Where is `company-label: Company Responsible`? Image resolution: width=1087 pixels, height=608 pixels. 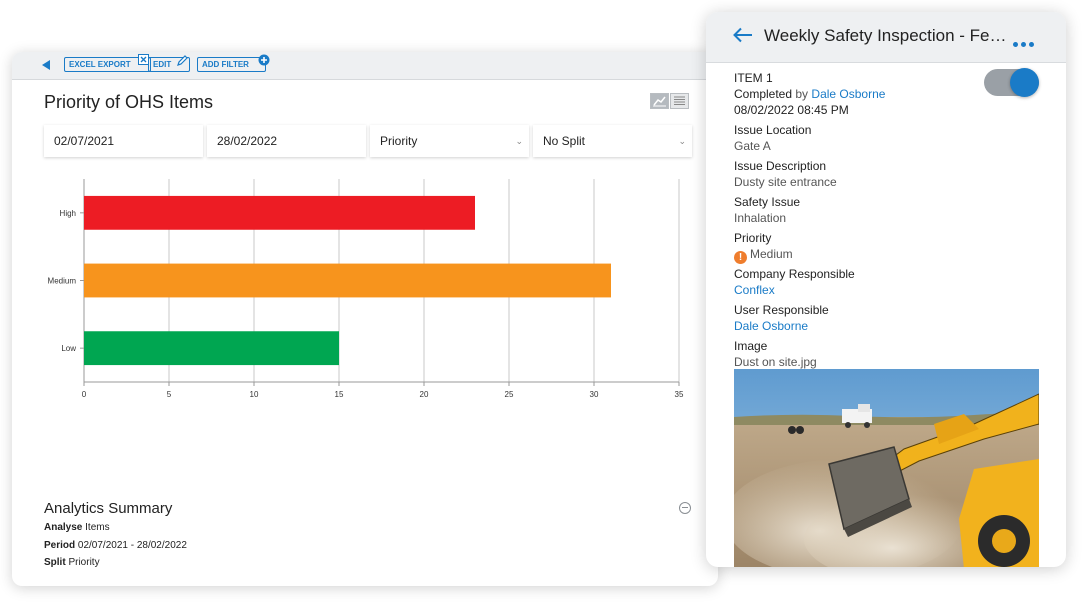
company-label: Company Responsible is located at coordinates (794, 274).